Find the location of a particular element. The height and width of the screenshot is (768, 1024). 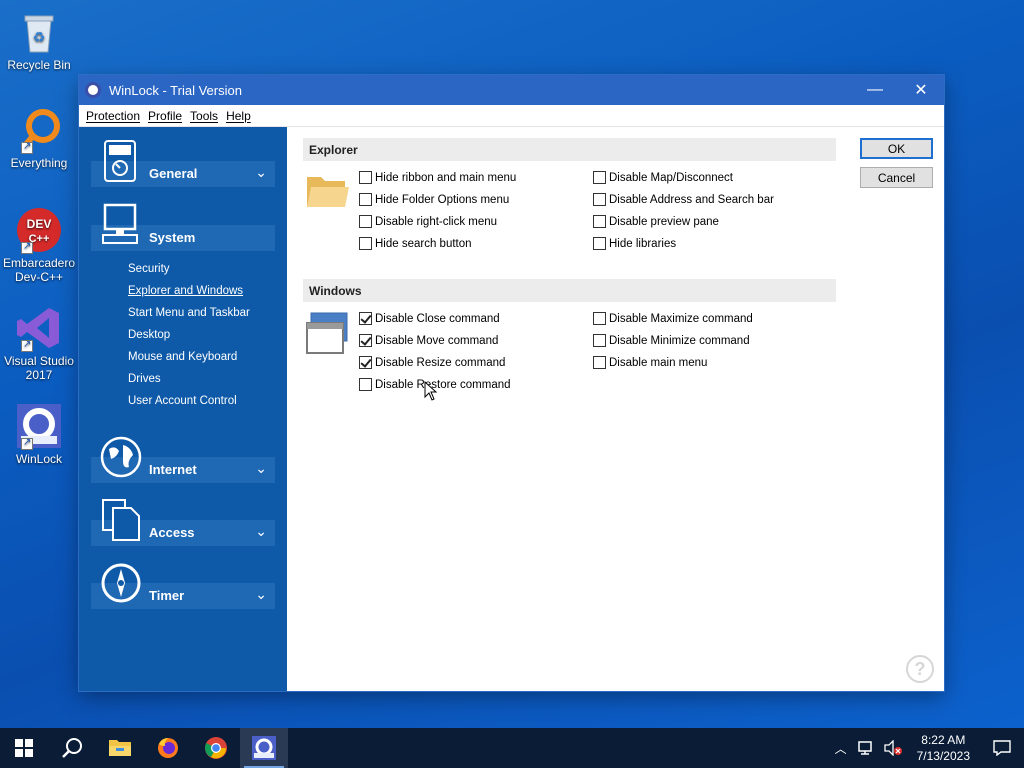

menu-tools: Tools is located at coordinates (204, 116).